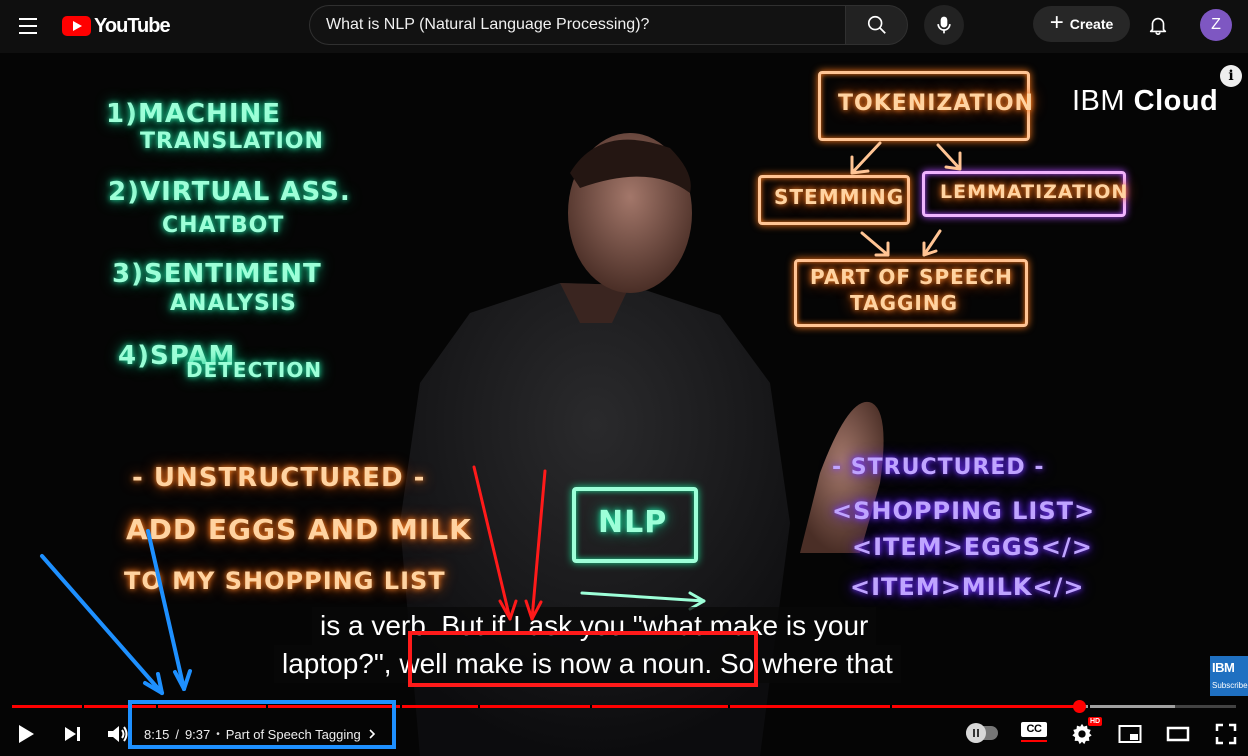 Image resolution: width=1248 pixels, height=756 pixels. I want to click on search-button, so click(876, 25).